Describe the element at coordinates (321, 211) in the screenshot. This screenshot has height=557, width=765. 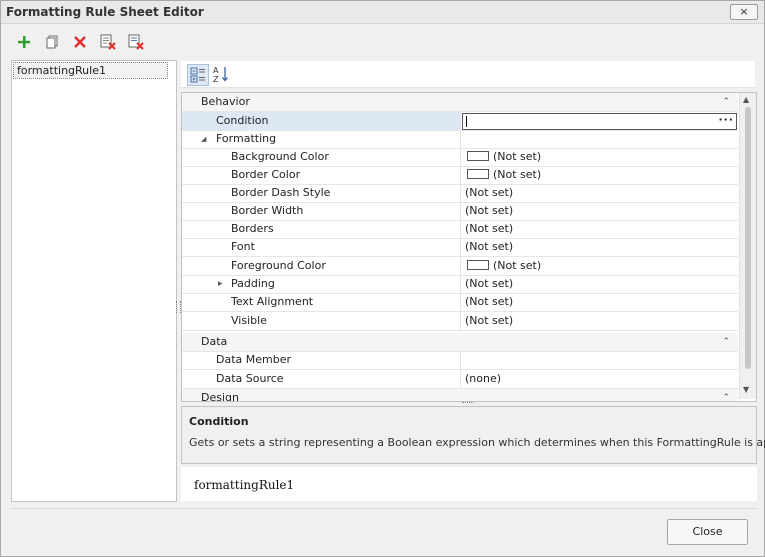
I see `property-name: Border Width` at that location.